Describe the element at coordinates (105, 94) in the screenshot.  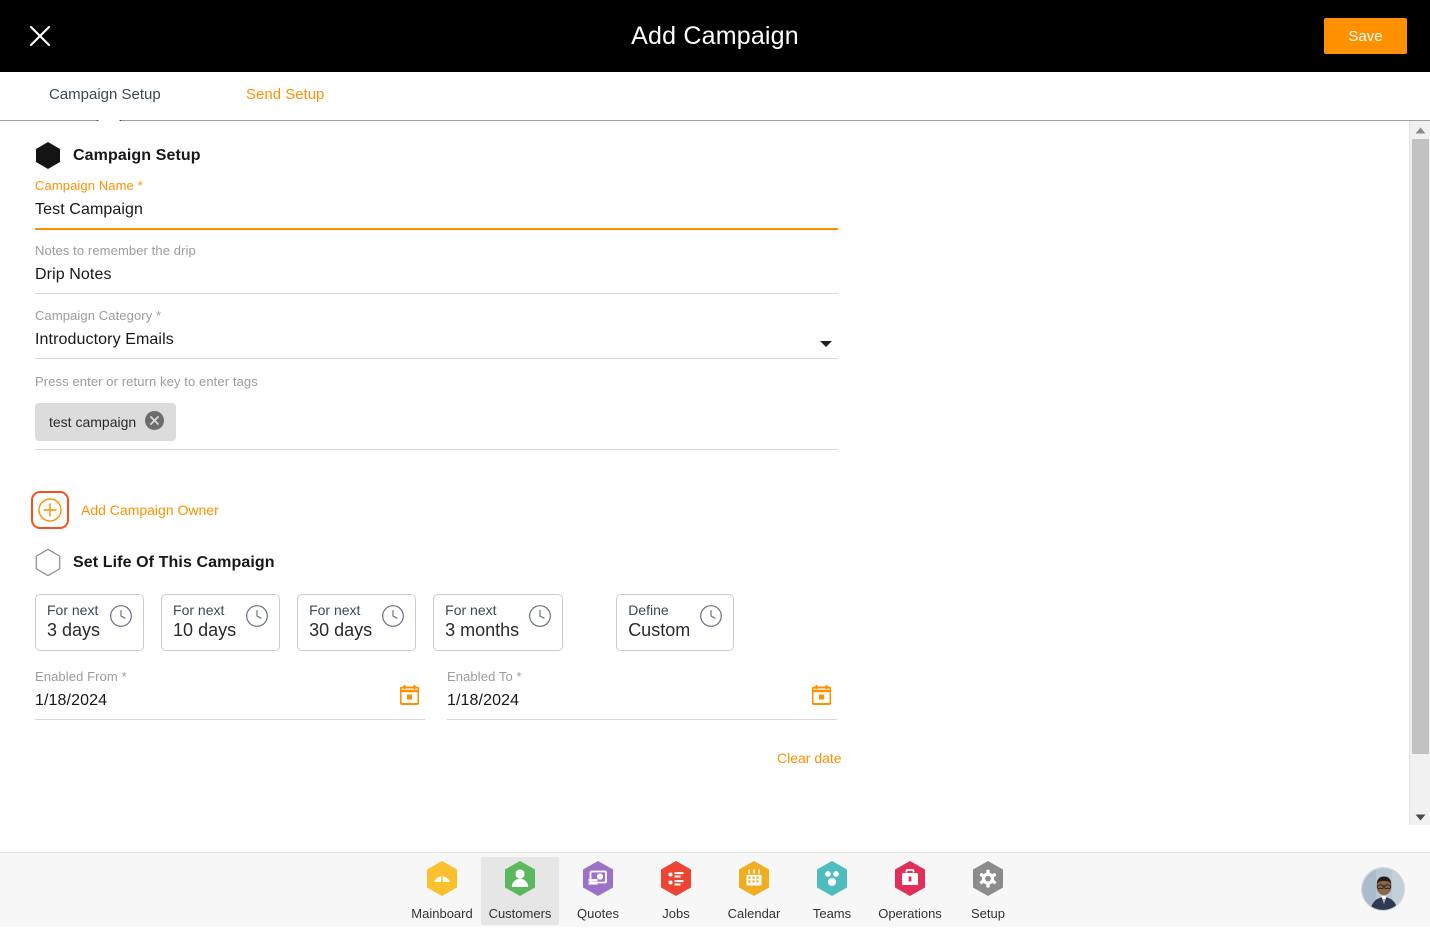
I see `tab-campaign-setup: Campaign Setup` at that location.